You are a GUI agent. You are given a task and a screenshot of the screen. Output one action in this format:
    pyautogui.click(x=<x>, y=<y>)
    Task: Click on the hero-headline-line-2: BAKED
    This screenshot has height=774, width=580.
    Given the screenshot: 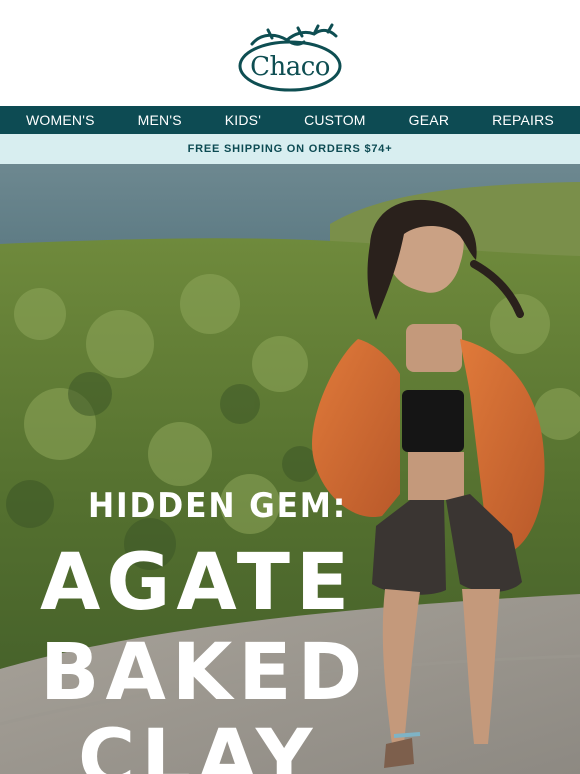 What is the action you would take?
    pyautogui.click(x=204, y=673)
    